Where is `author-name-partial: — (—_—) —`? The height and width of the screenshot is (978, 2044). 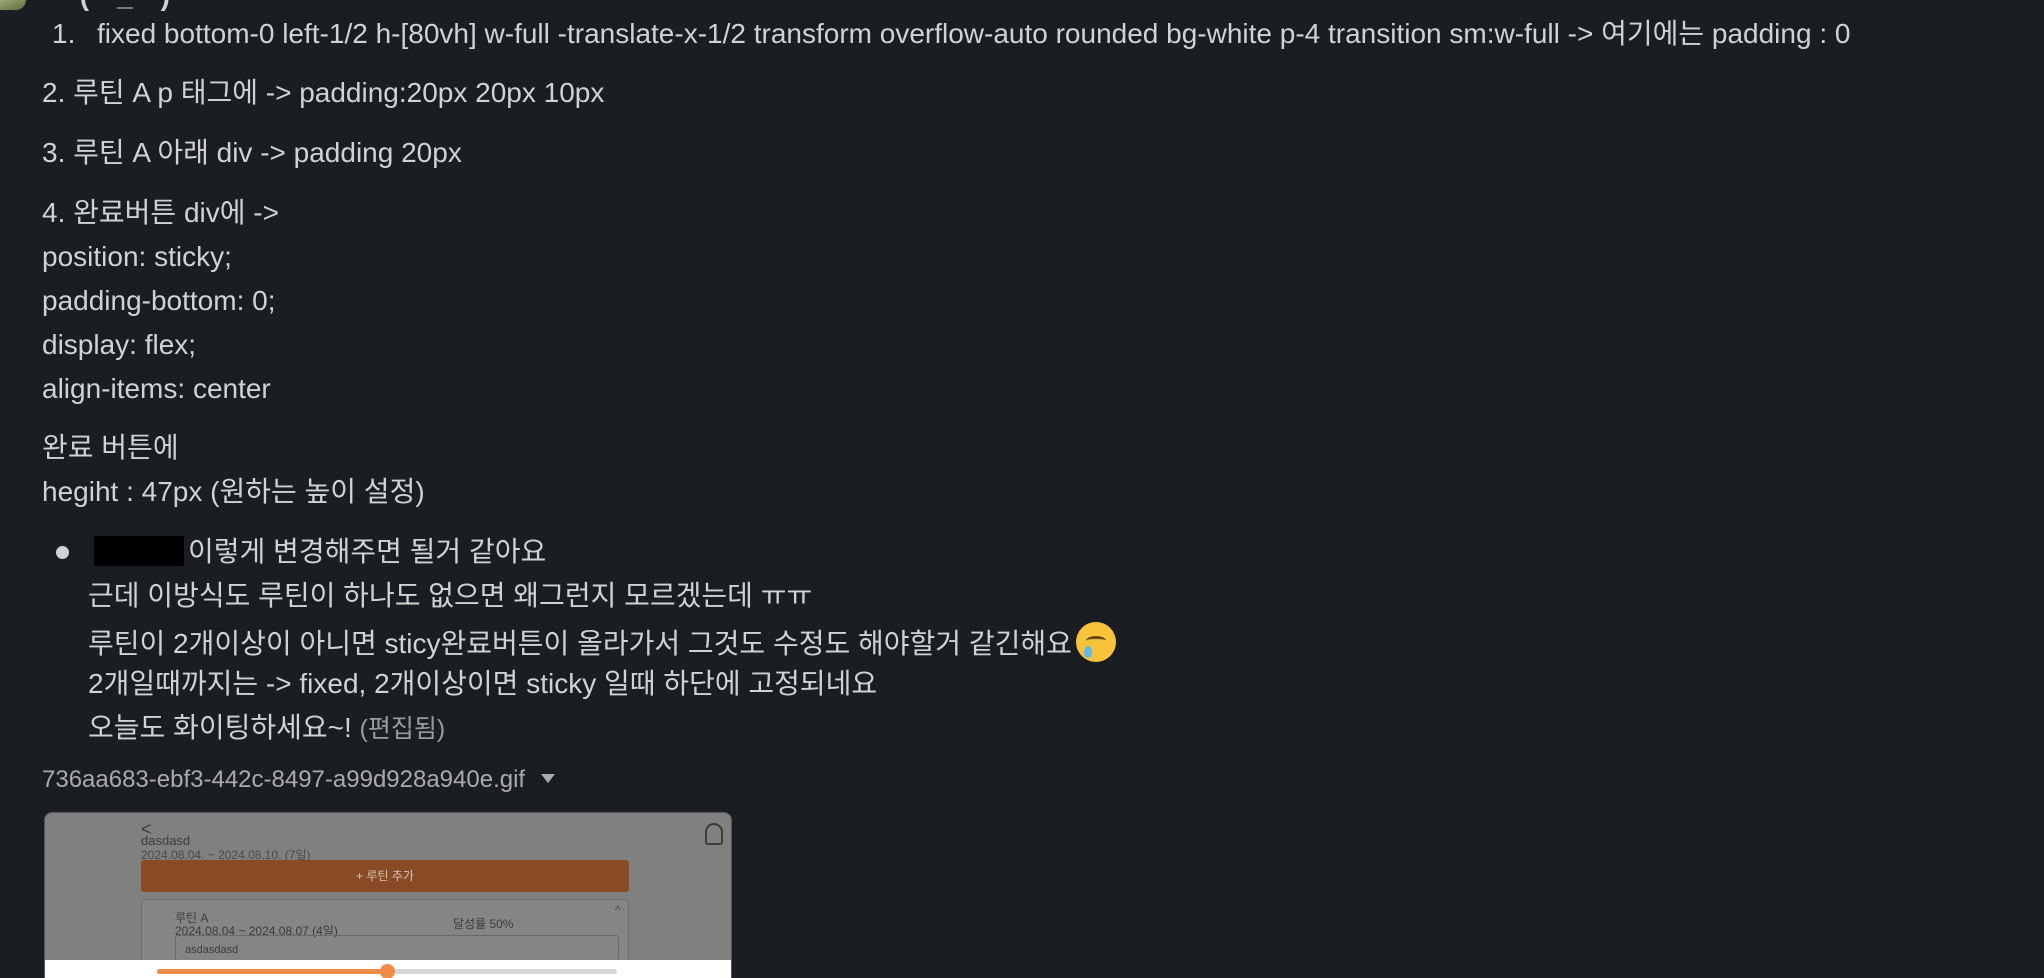
author-name-partial: — (—_—) — is located at coordinates (125, 6).